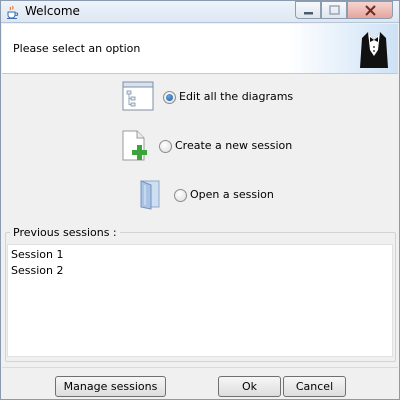 The width and height of the screenshot is (400, 400). I want to click on close-button, so click(370, 10).